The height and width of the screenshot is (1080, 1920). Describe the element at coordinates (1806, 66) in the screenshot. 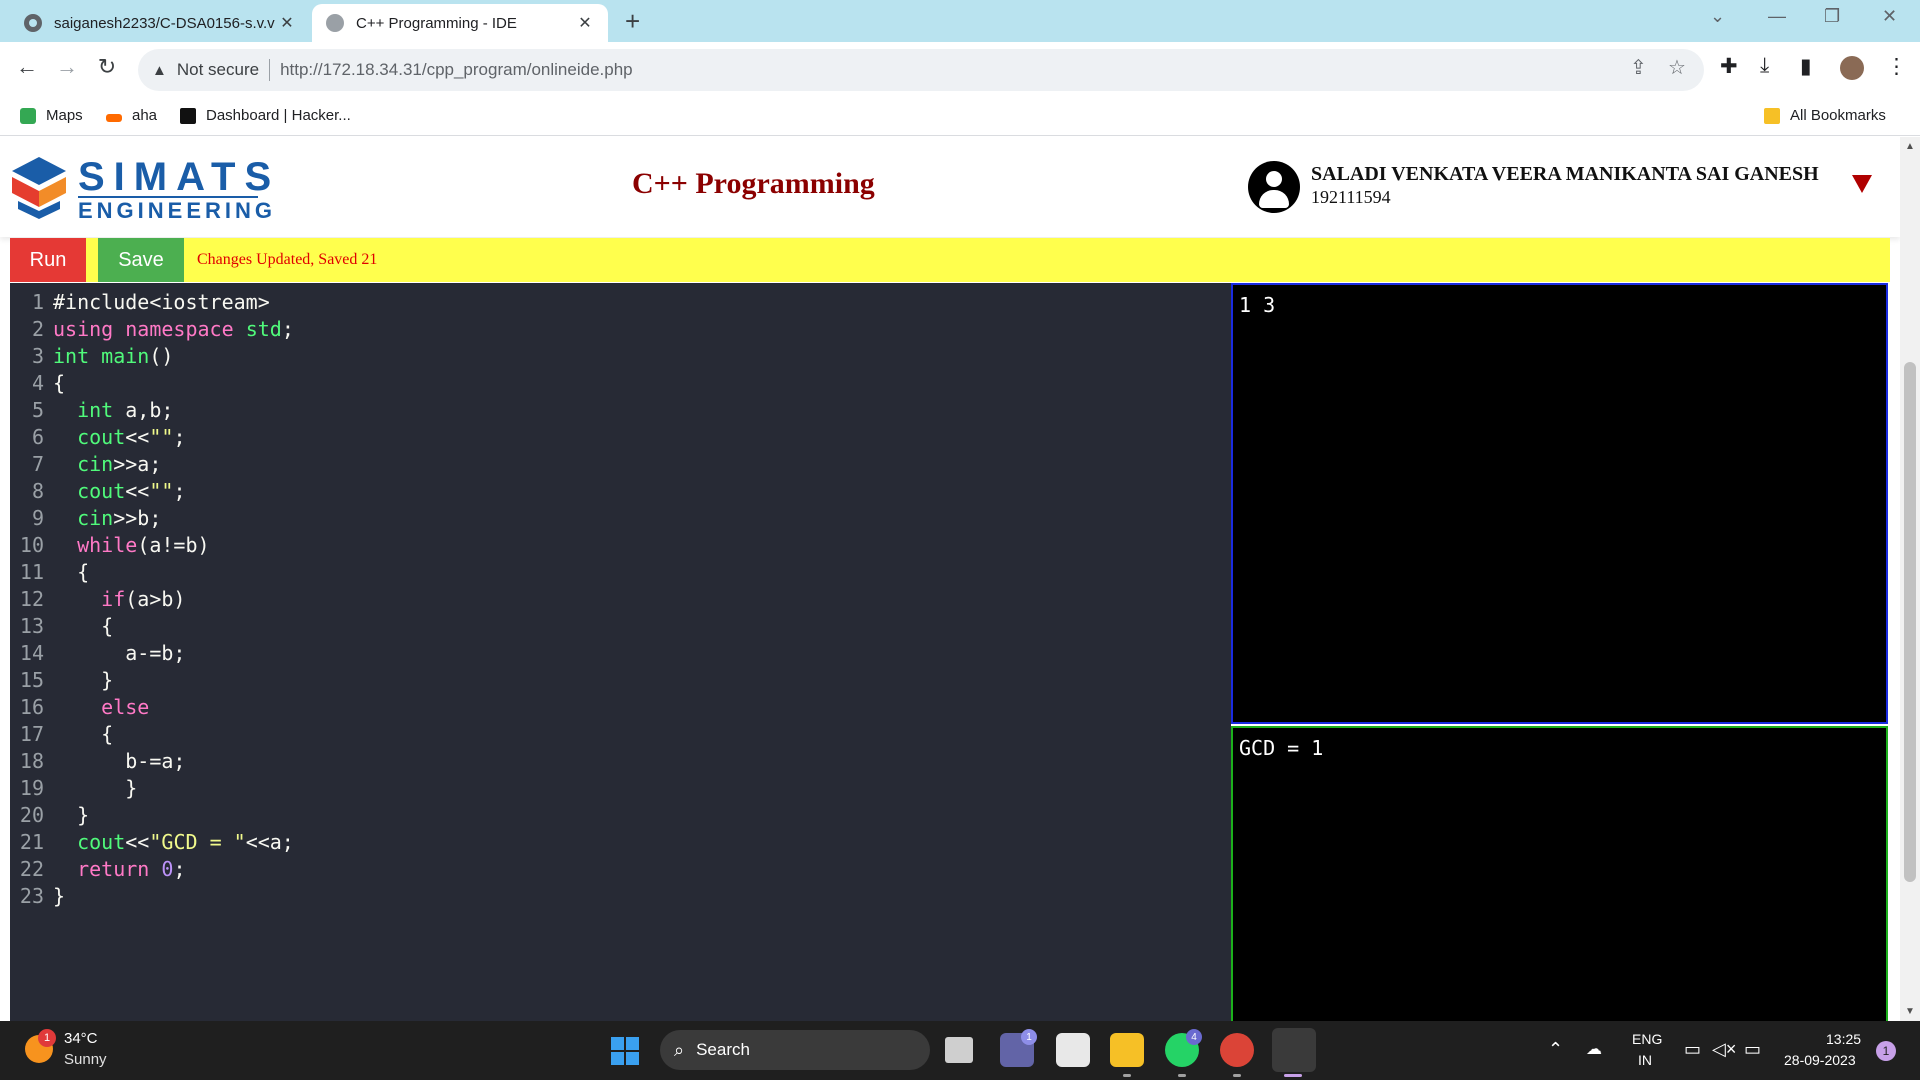

I see `sidepanel-icon: ▮` at that location.